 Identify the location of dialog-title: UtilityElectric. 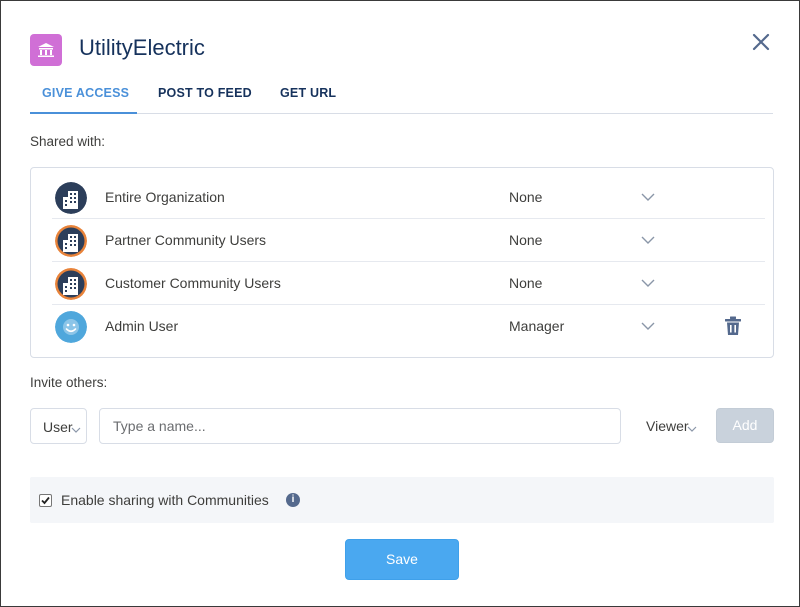
(142, 47).